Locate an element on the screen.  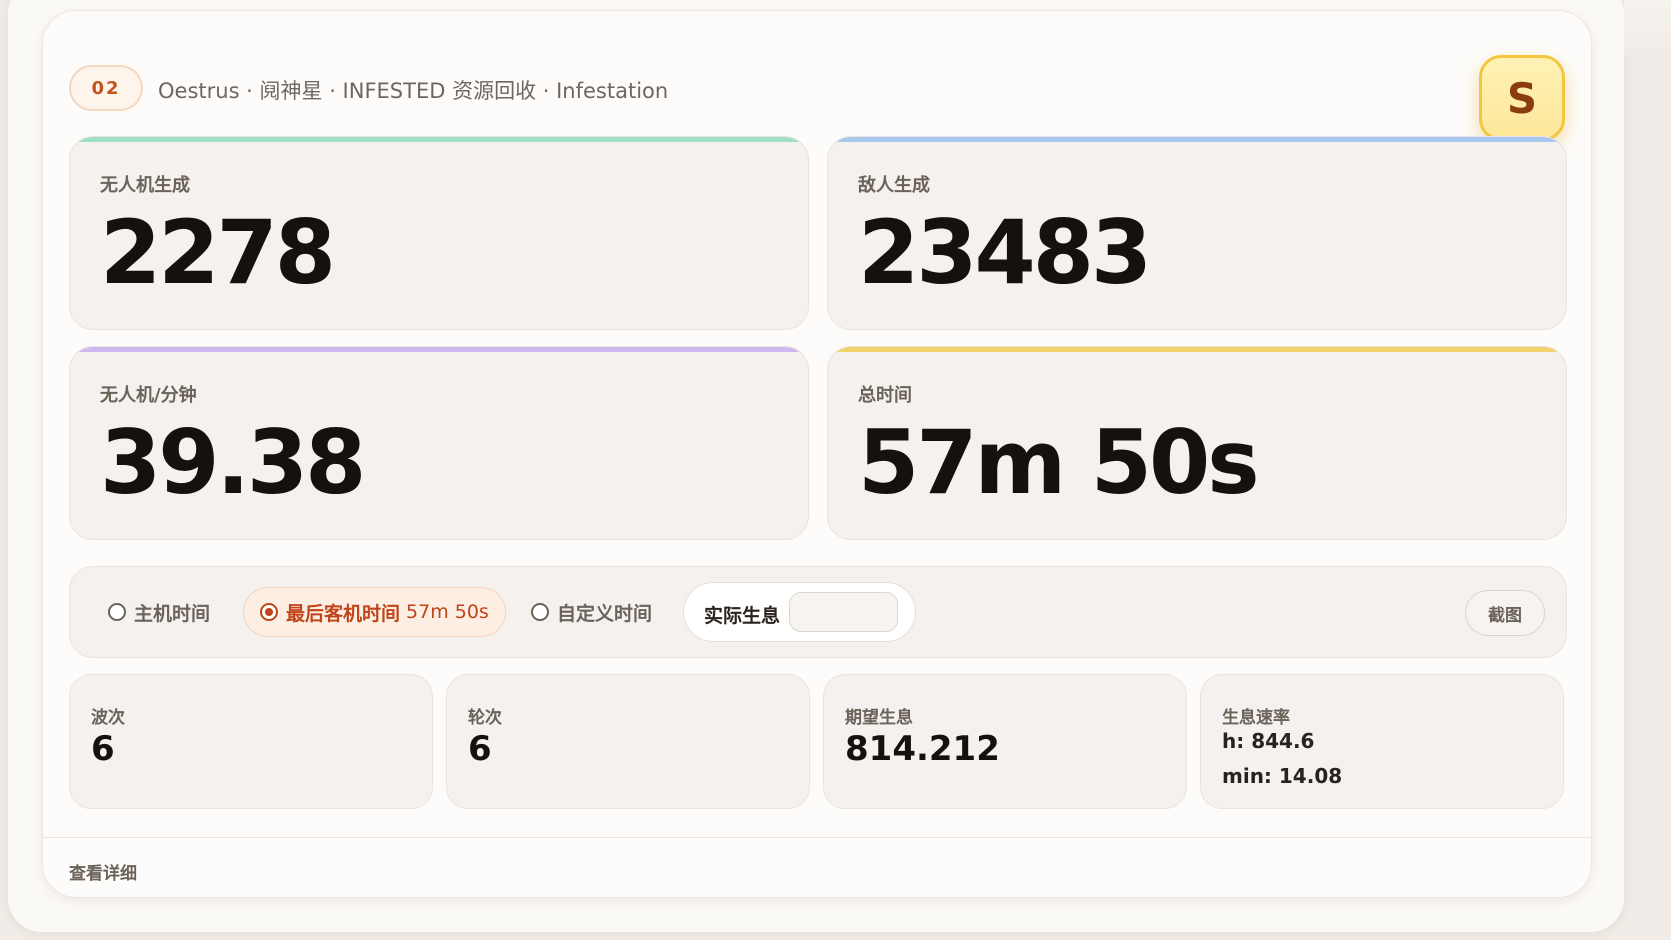
enemy-spawn-value: 23483 is located at coordinates (1005, 252).